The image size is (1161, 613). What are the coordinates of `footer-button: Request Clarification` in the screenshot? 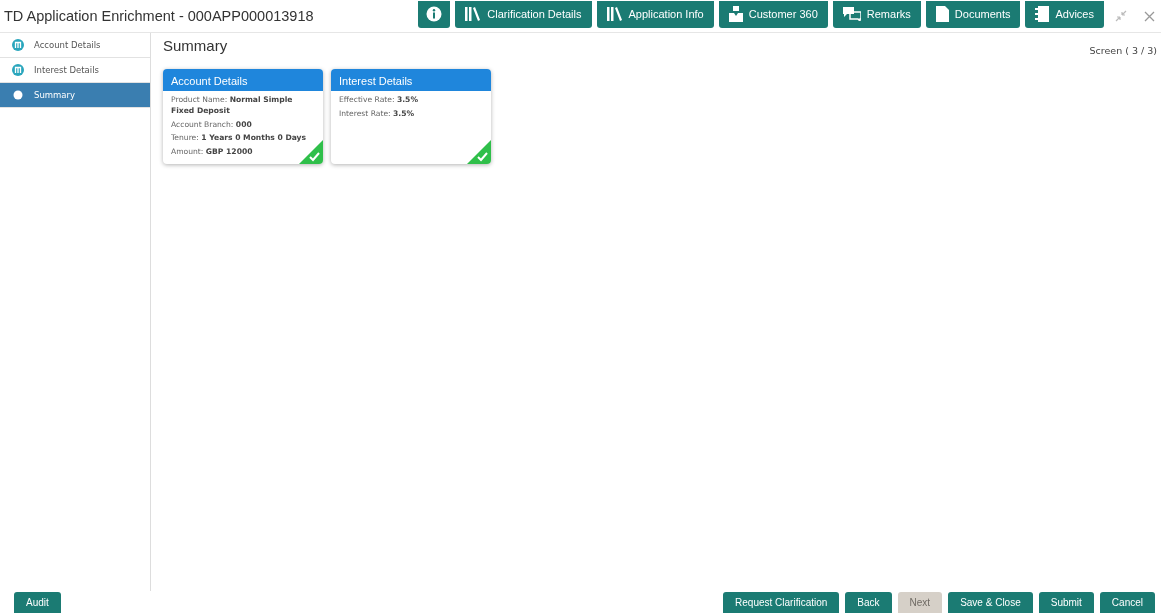 It's located at (781, 602).